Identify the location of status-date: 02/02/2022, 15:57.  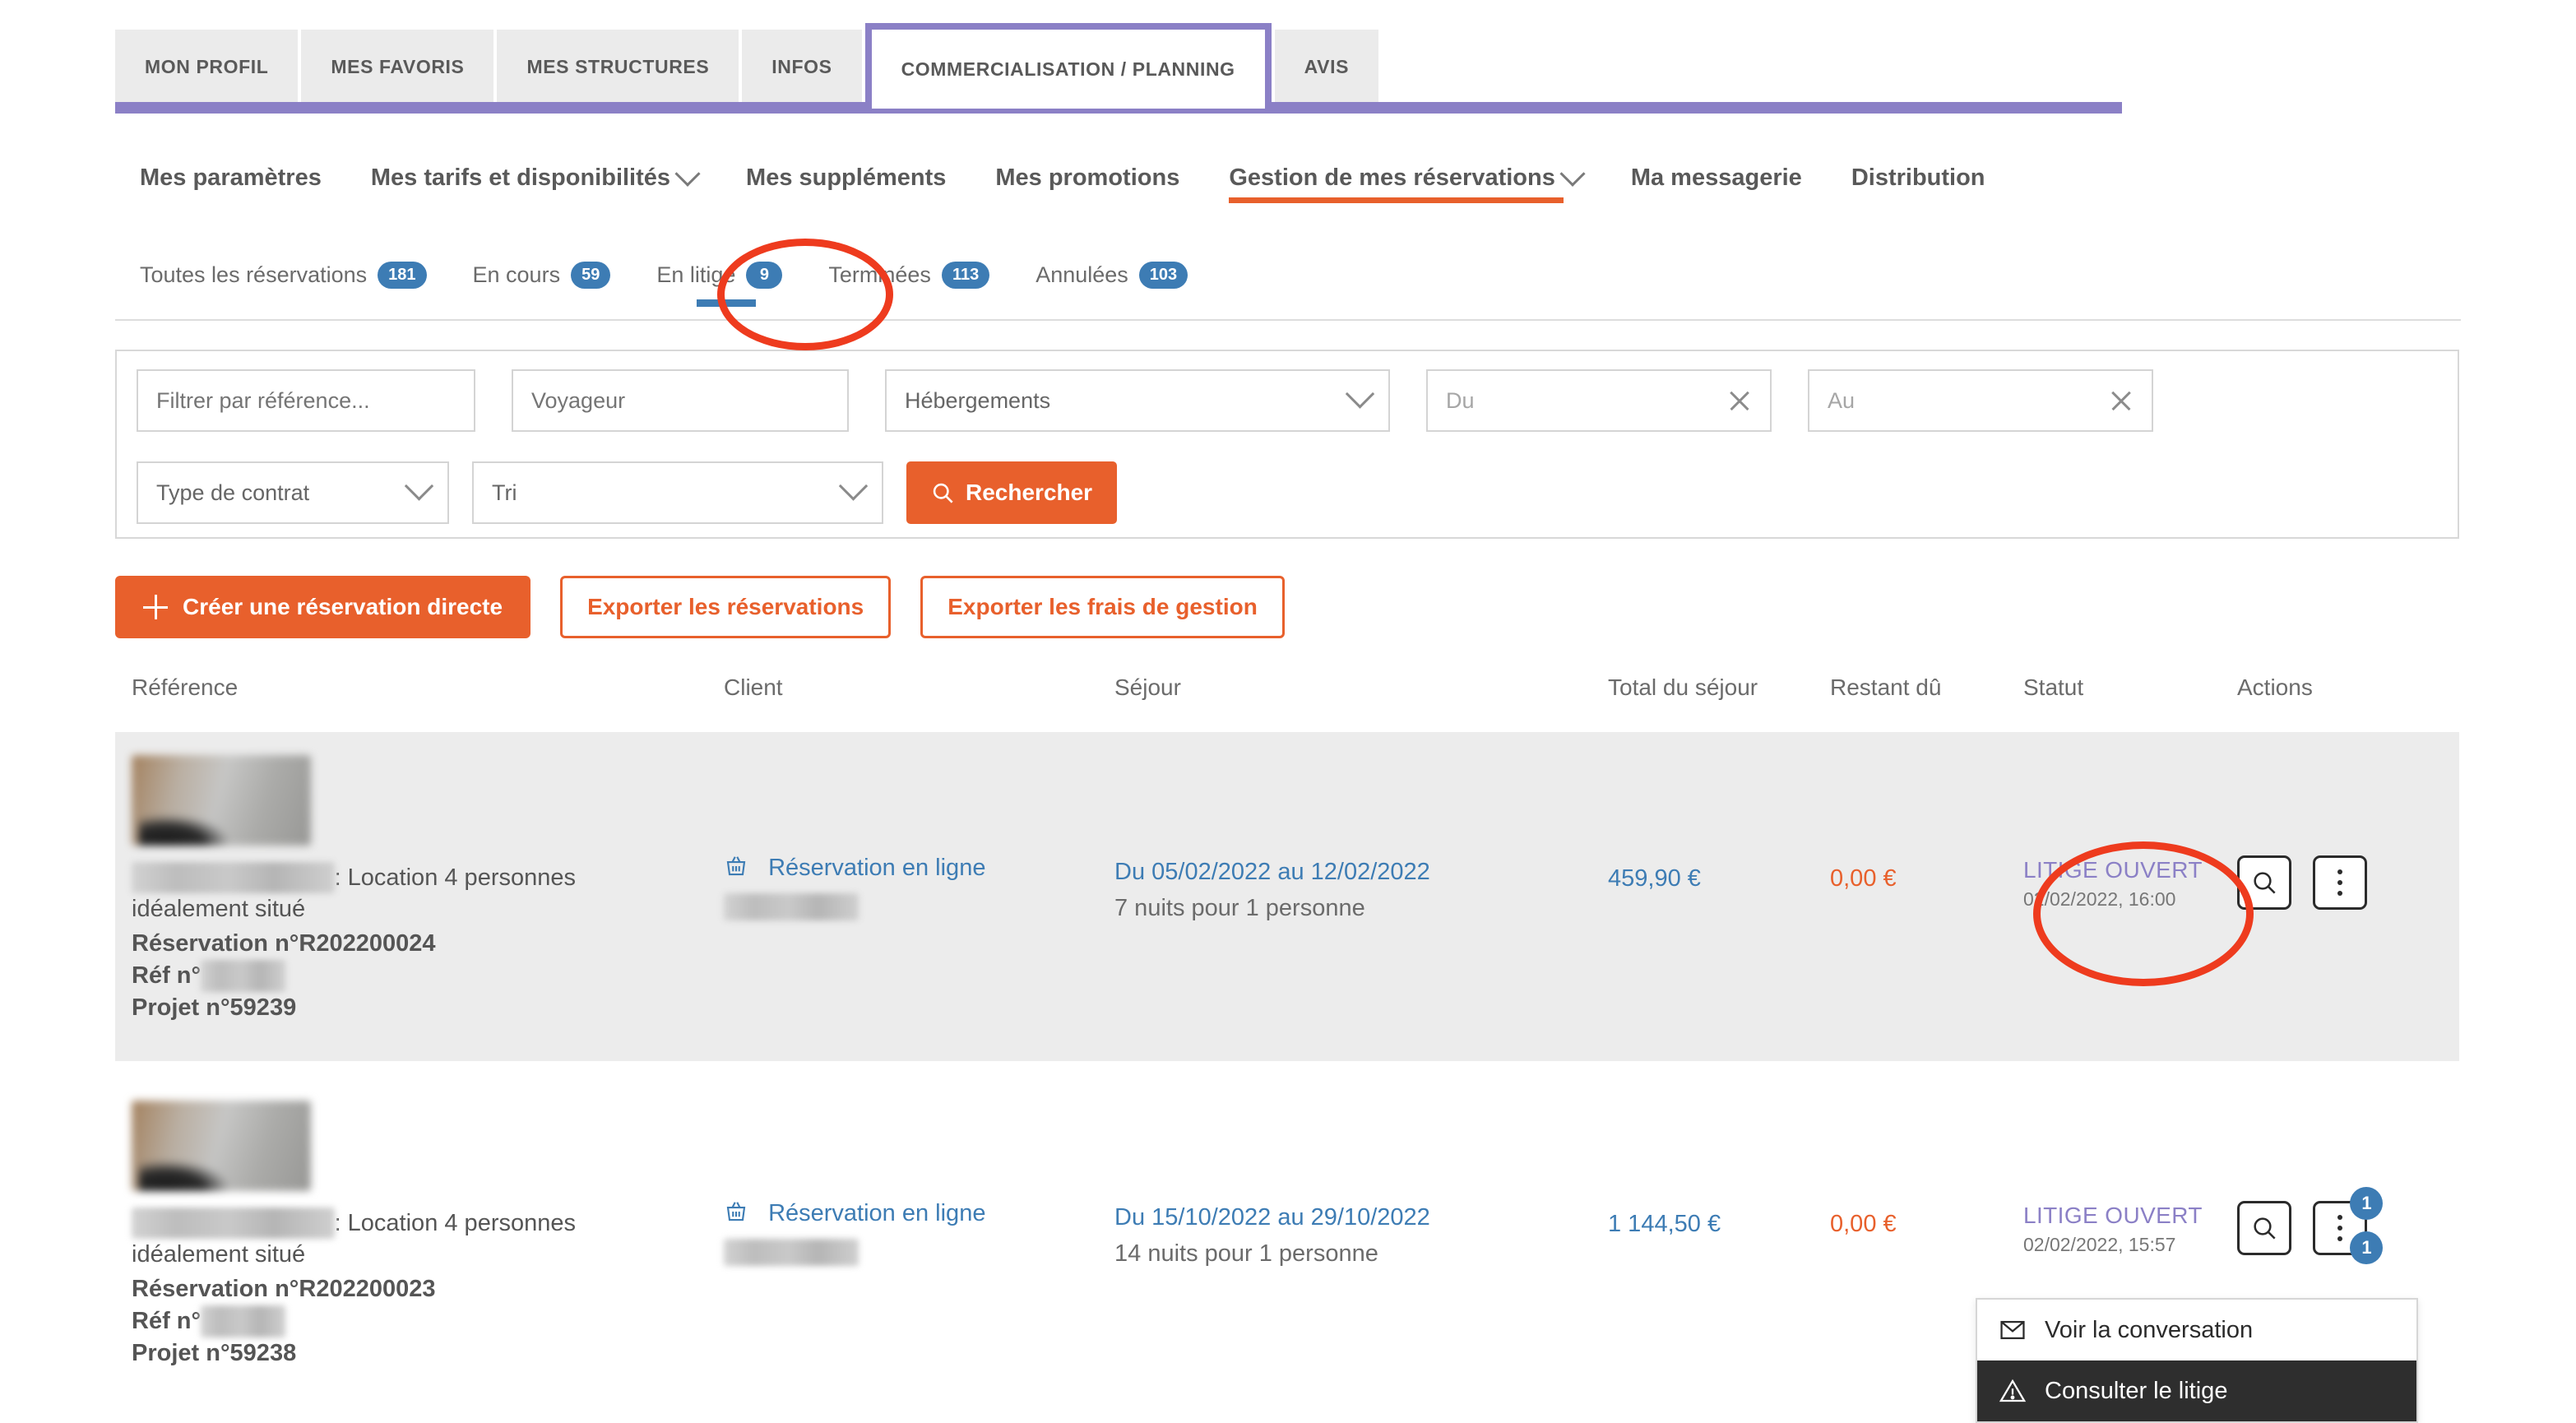
(2100, 1244).